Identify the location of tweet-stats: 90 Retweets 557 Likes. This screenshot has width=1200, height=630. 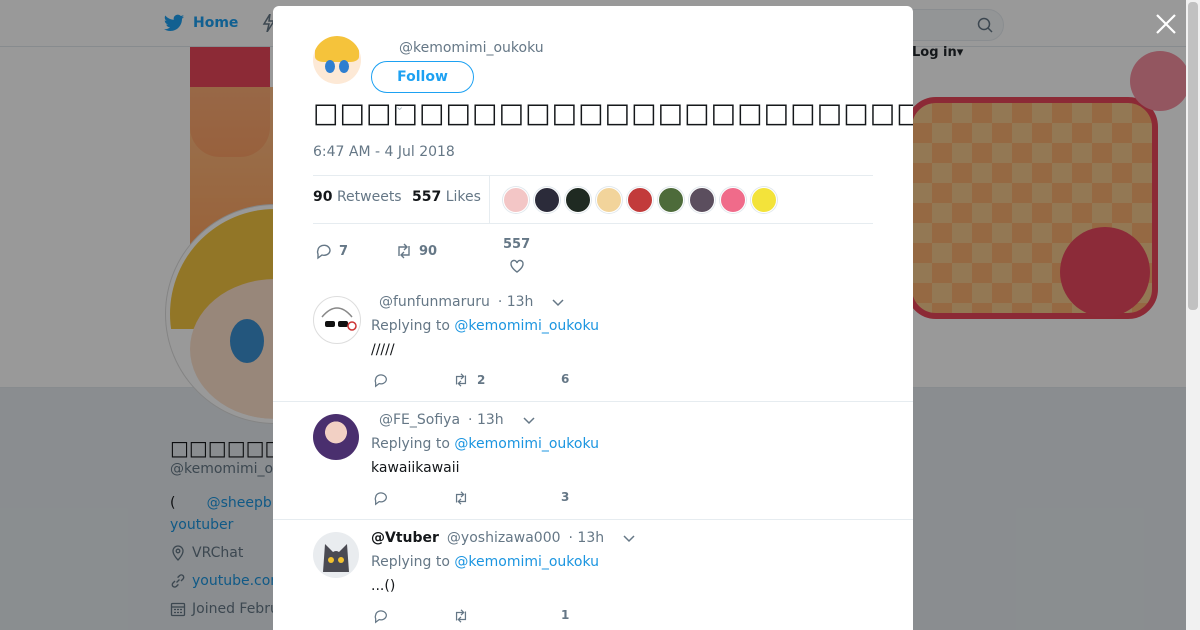
(593, 199).